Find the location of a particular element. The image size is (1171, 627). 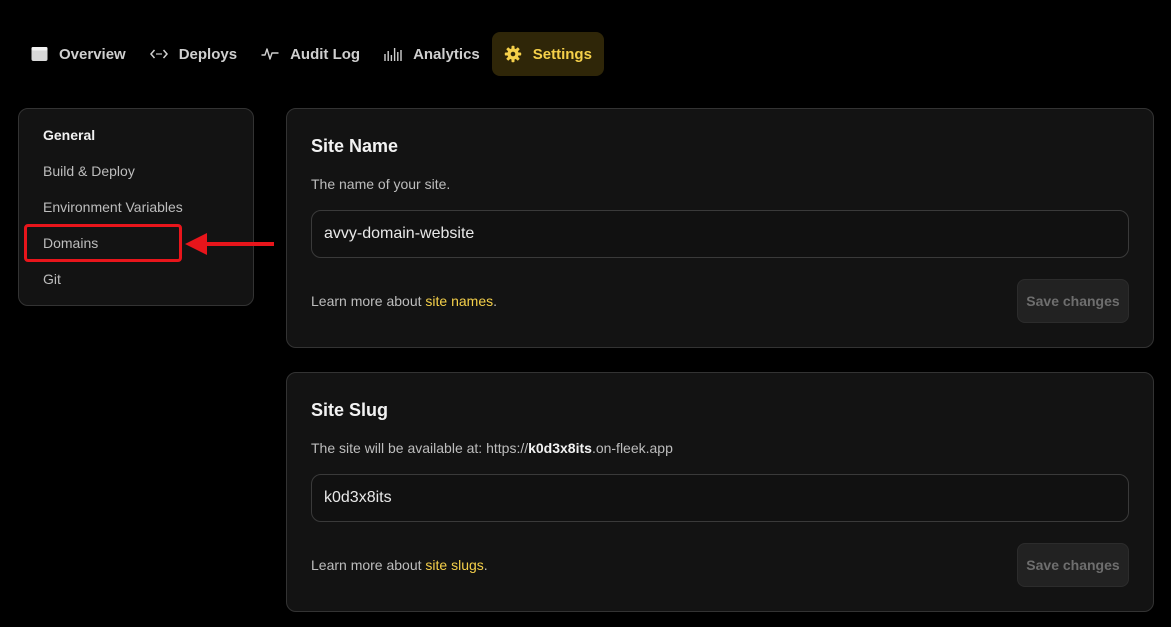

window-icon is located at coordinates (39, 54).